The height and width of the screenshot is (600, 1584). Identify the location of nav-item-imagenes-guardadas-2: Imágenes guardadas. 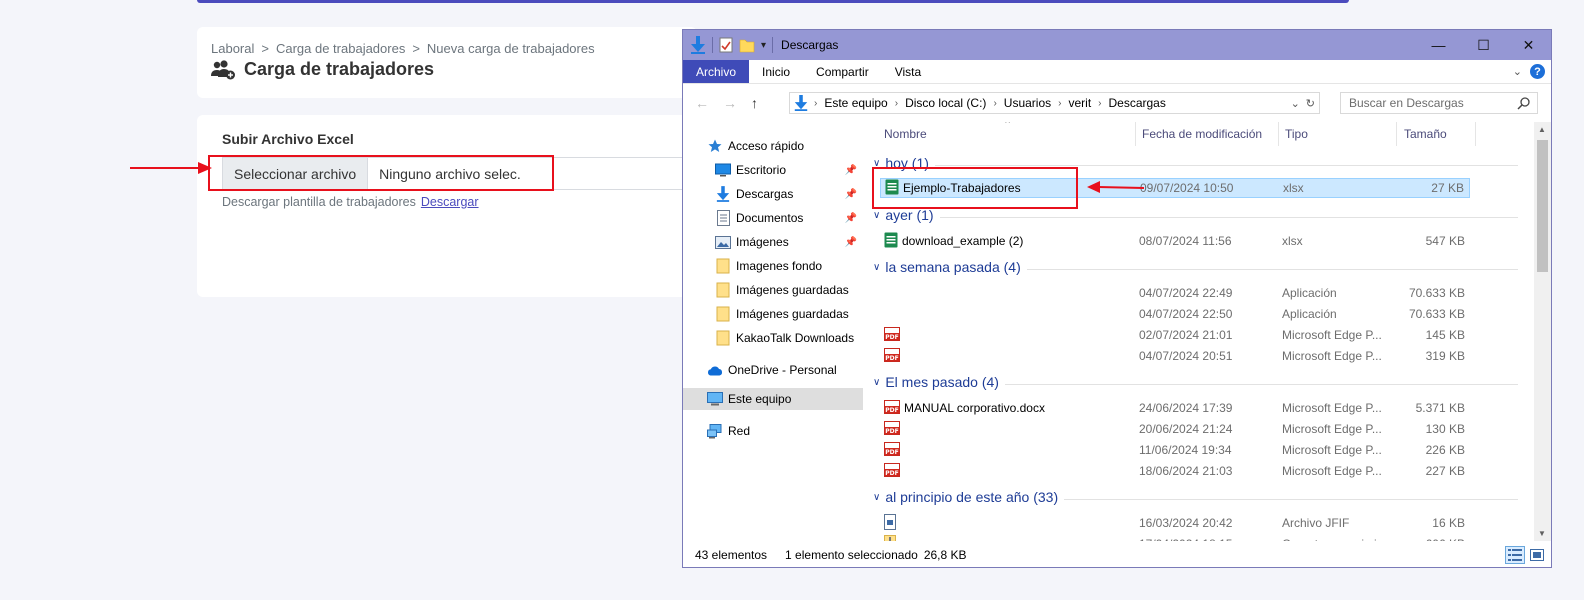
(773, 314).